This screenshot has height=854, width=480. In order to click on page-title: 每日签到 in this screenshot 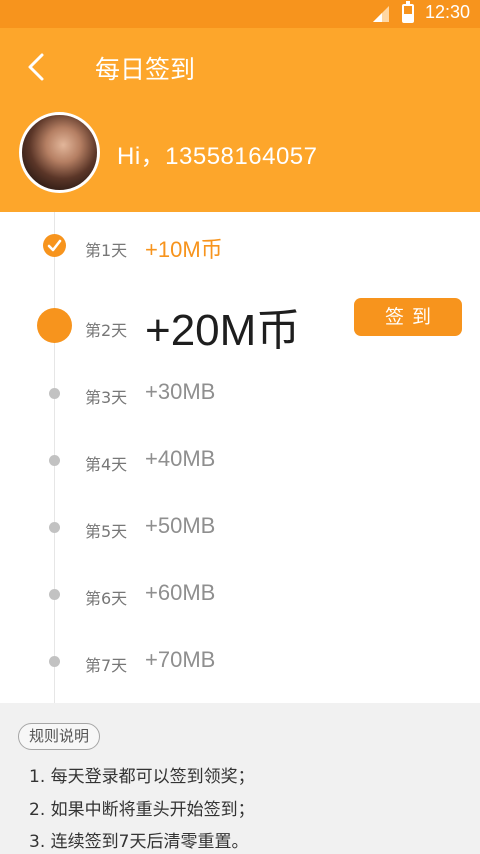, I will do `click(145, 69)`.